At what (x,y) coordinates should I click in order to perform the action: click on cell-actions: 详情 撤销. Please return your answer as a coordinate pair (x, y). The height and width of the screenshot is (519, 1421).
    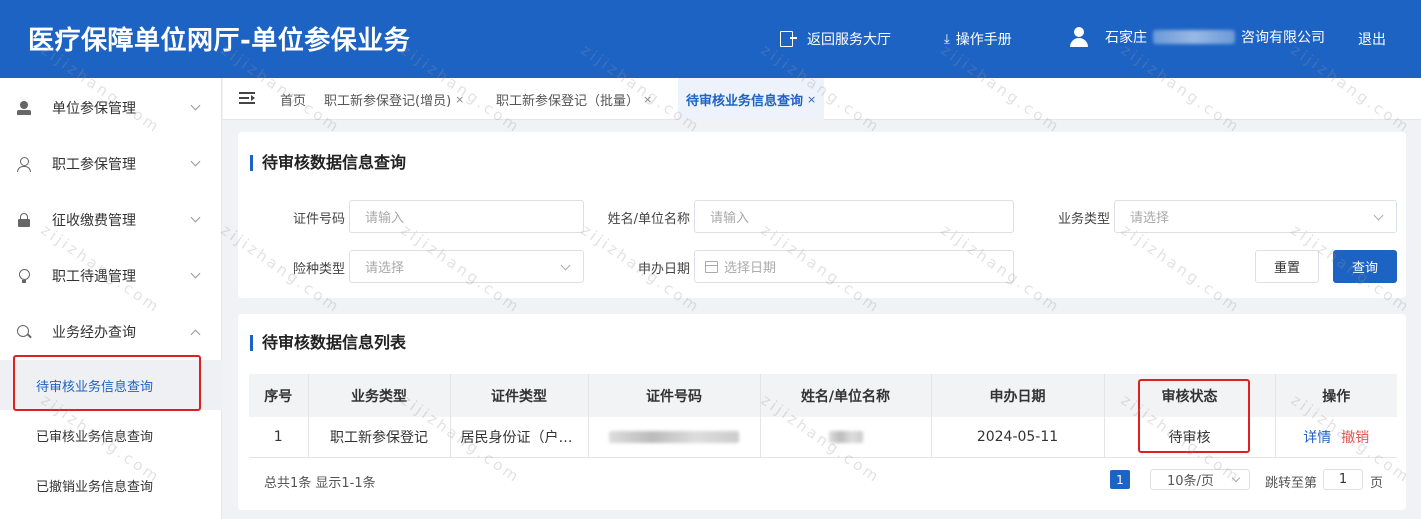
    Looking at the image, I should click on (1336, 437).